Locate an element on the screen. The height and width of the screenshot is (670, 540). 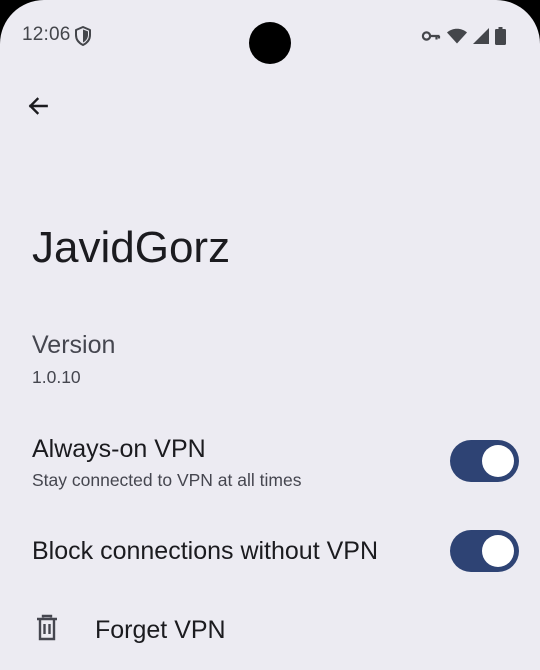
status-bar: 12:06 is located at coordinates (270, 35).